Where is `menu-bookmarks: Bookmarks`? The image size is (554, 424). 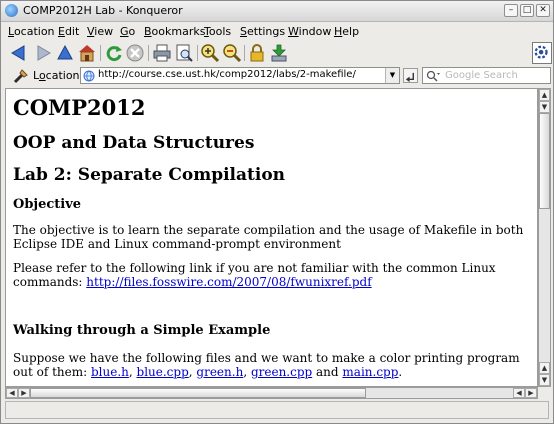 menu-bookmarks: Bookmarks is located at coordinates (174, 31).